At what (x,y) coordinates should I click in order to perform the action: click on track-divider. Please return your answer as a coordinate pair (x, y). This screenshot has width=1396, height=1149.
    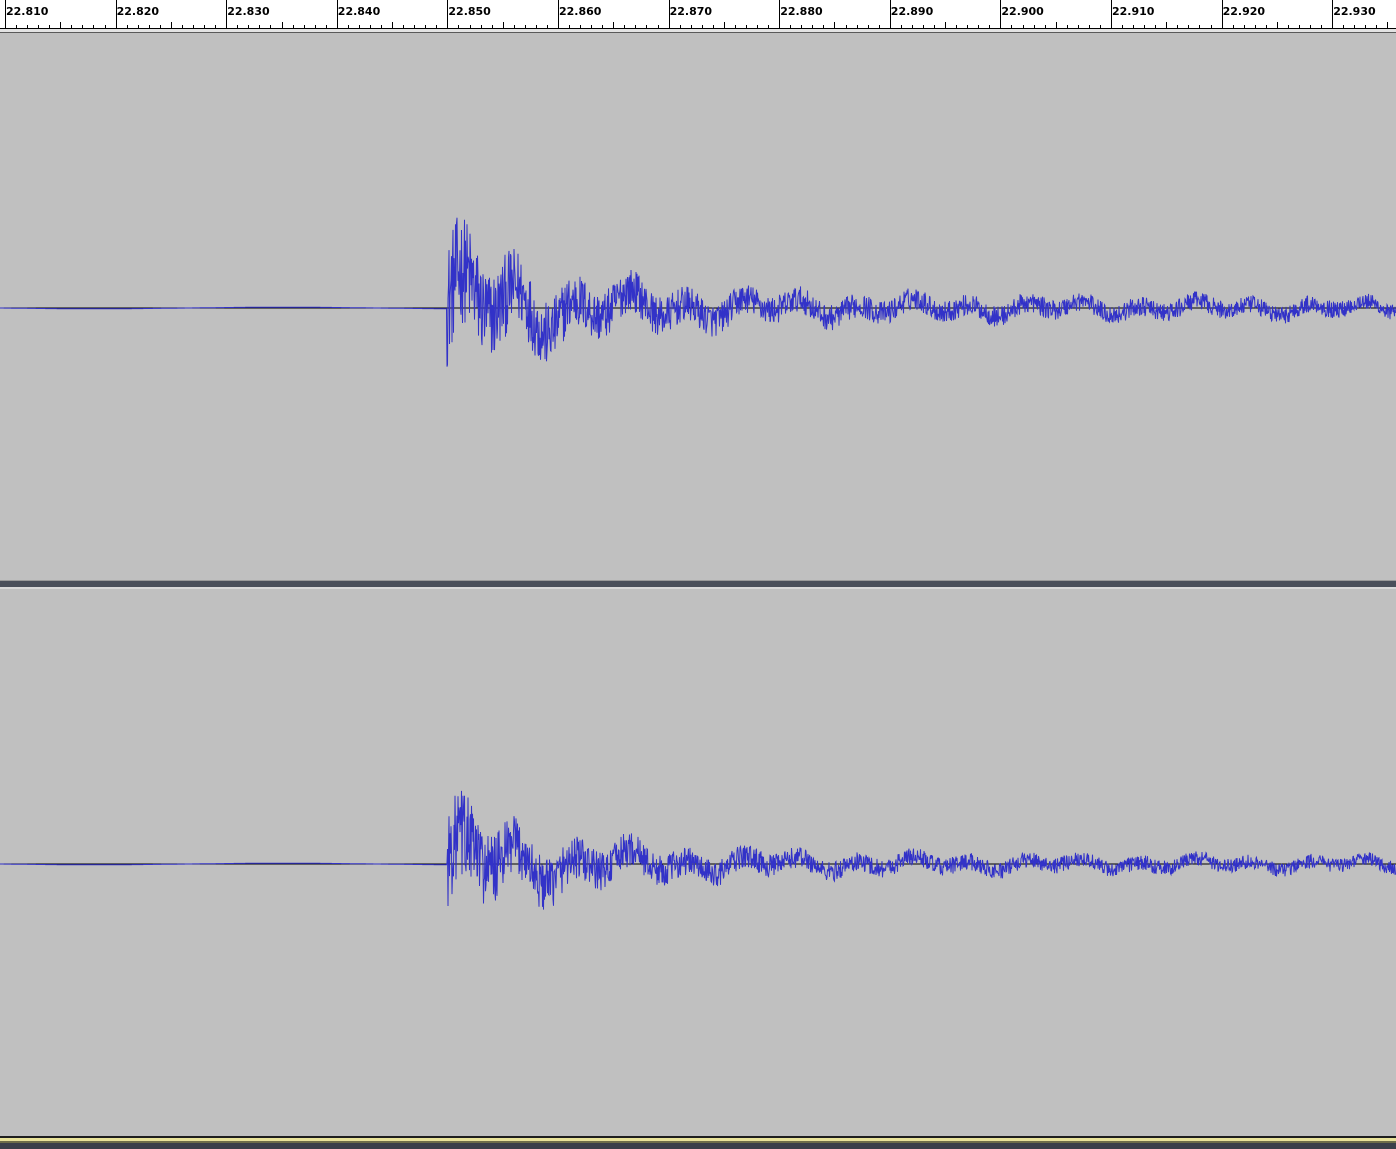
    Looking at the image, I should click on (698, 584).